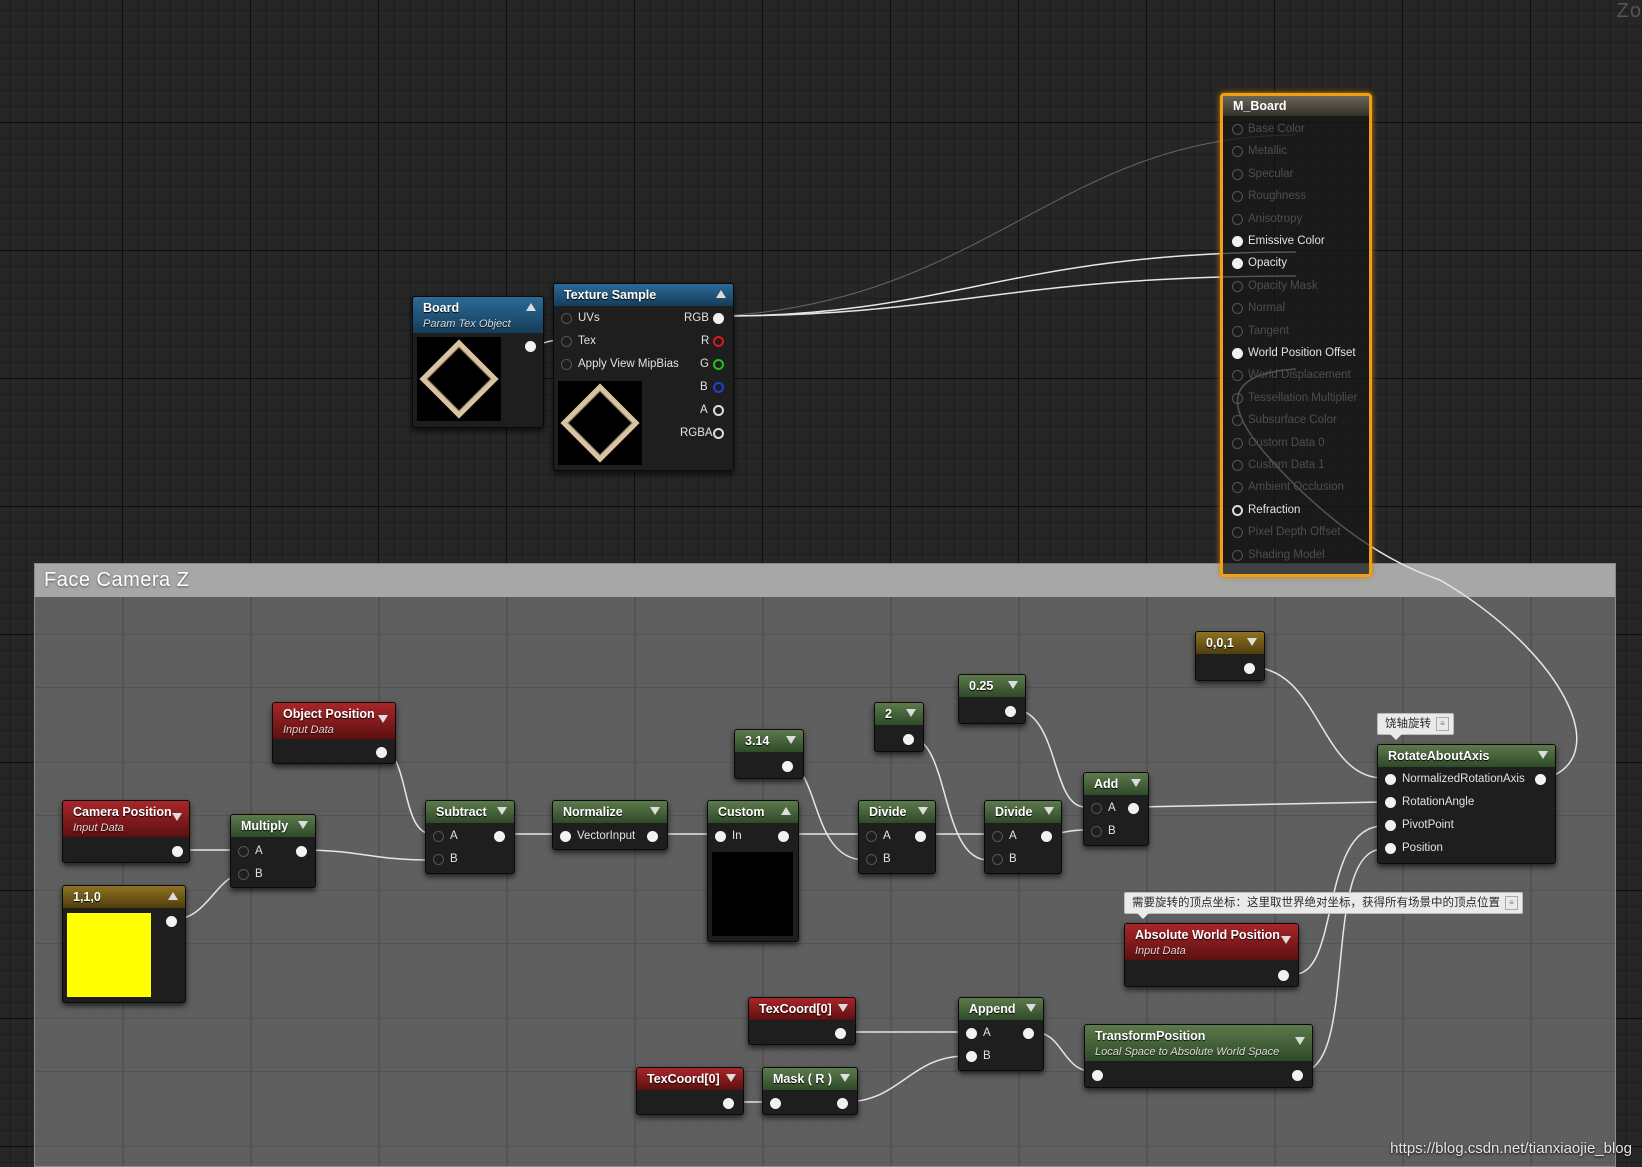 This screenshot has height=1167, width=1642. I want to click on constant-2-output-pin, so click(908, 739).